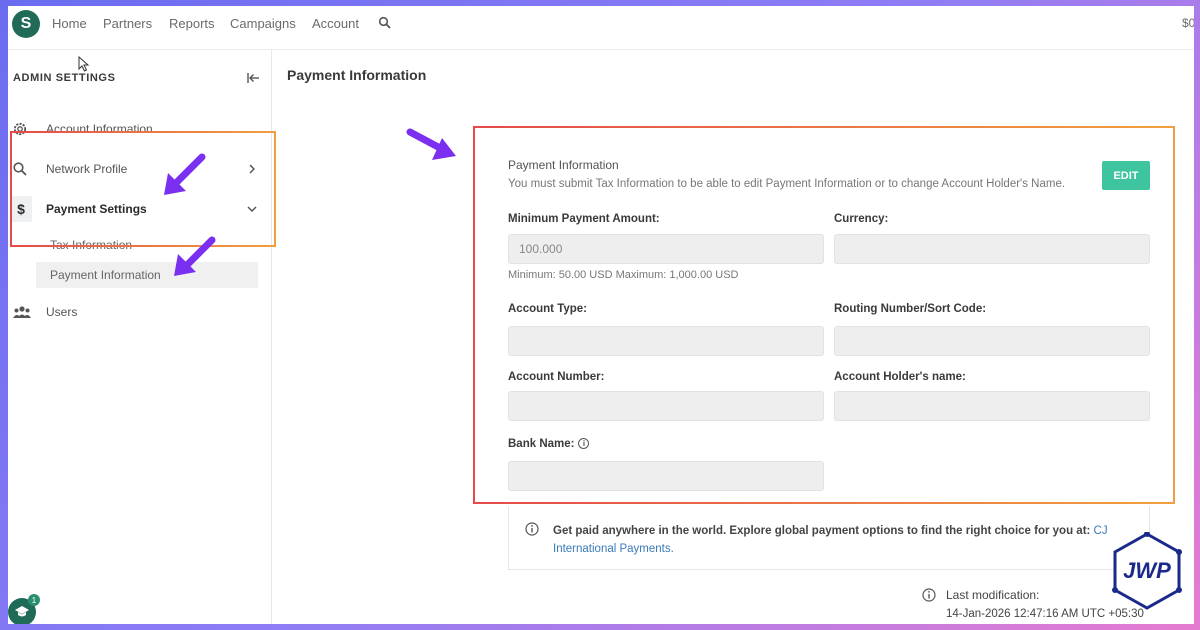  I want to click on account-type-label: Account Type:, so click(548, 309).